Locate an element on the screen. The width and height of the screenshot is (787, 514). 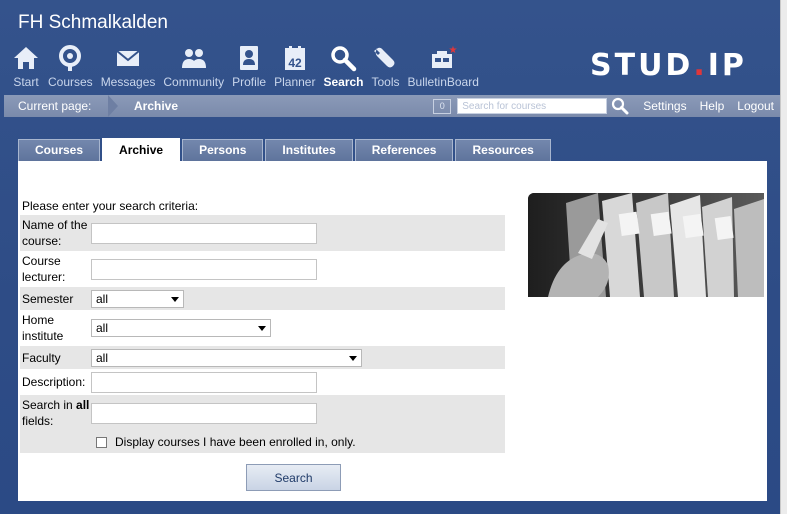
tab-courses: Courses is located at coordinates (59, 150).